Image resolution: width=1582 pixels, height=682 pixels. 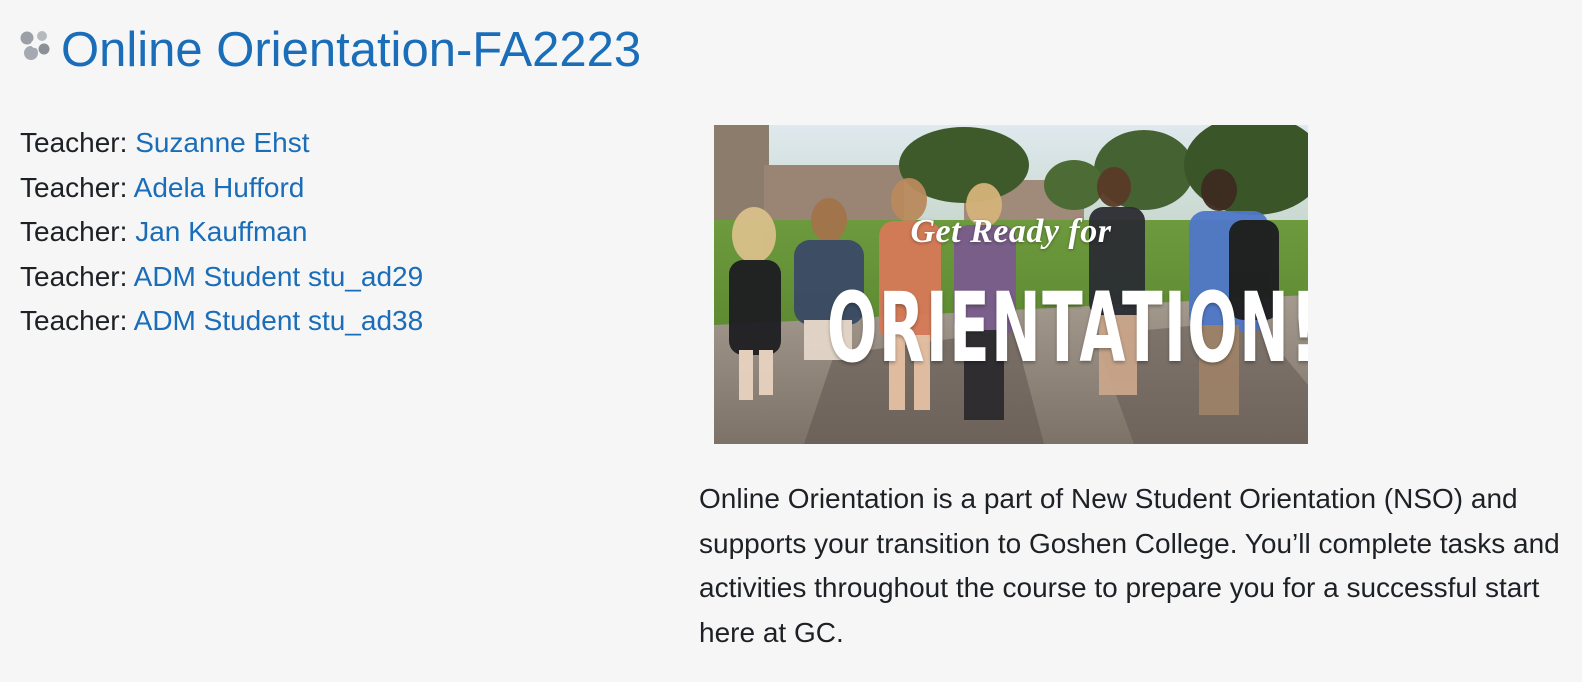 I want to click on banner-headline: ORIENTATION!, so click(x=1067, y=328).